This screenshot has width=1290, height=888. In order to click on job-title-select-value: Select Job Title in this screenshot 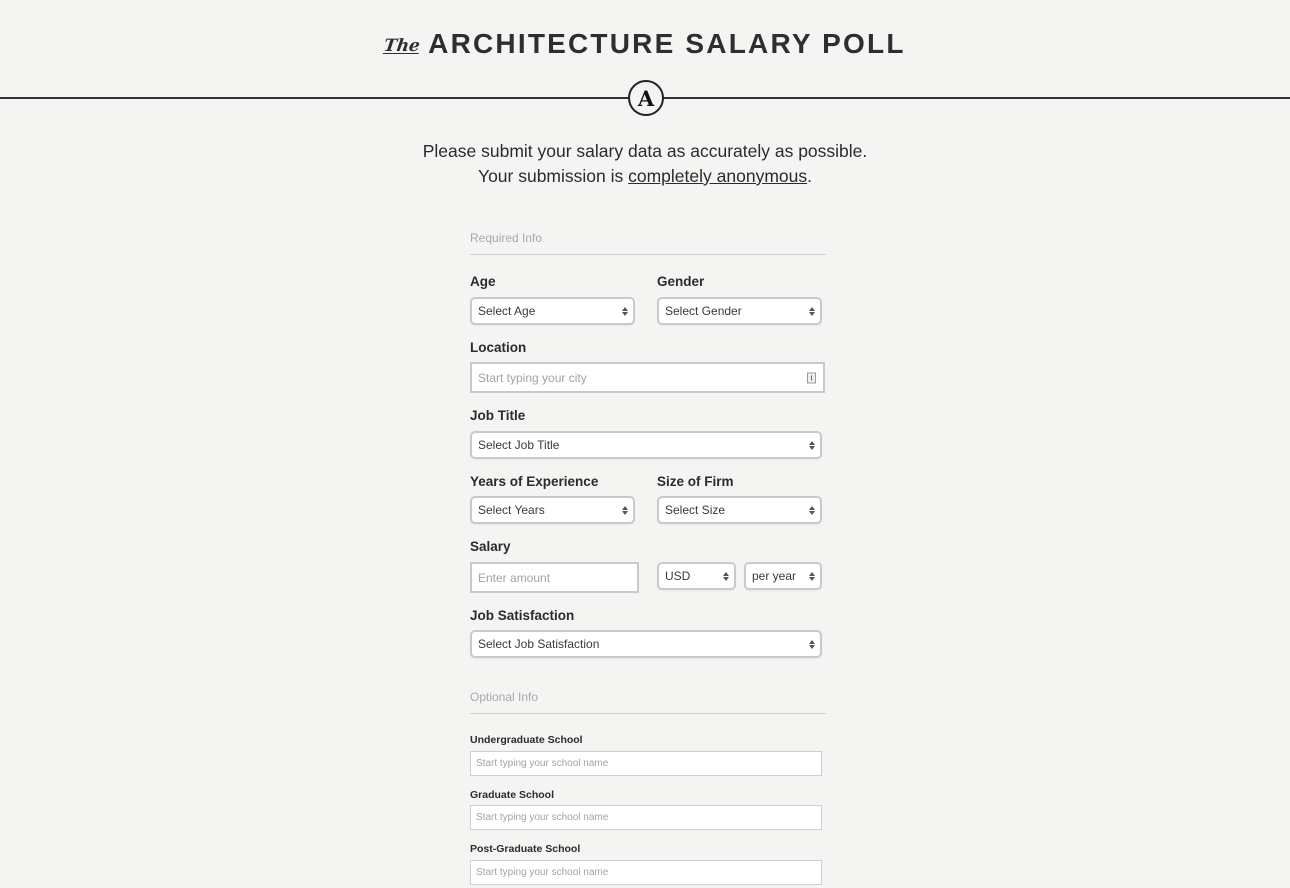, I will do `click(519, 445)`.